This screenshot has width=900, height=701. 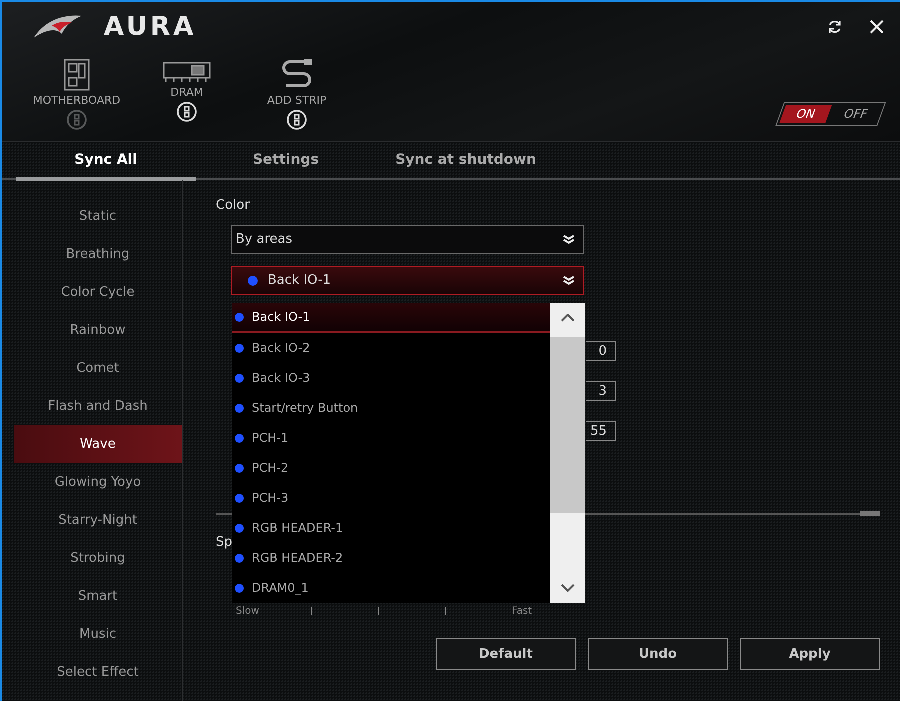 What do you see at coordinates (391, 468) in the screenshot?
I see `area-option: PCH-2` at bounding box center [391, 468].